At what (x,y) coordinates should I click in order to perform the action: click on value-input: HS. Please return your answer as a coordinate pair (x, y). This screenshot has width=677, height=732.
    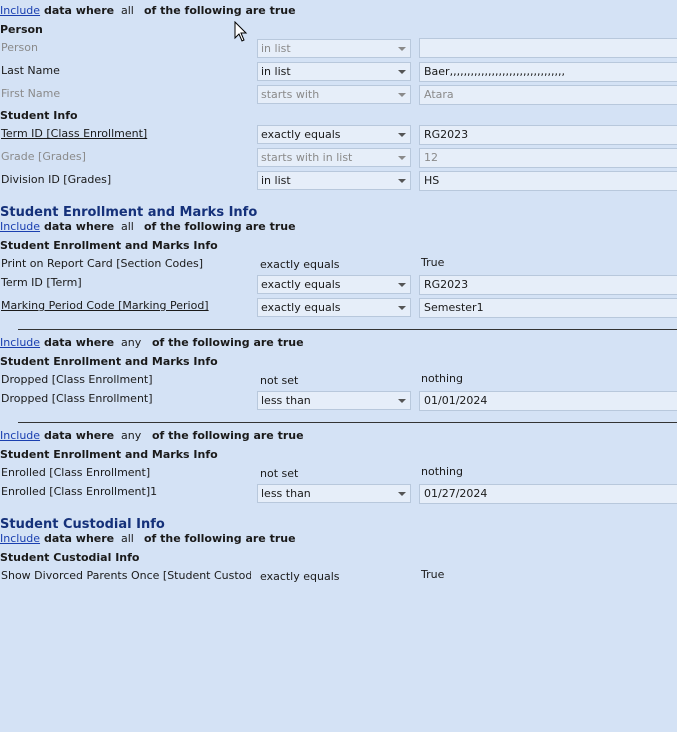
    Looking at the image, I should click on (548, 181).